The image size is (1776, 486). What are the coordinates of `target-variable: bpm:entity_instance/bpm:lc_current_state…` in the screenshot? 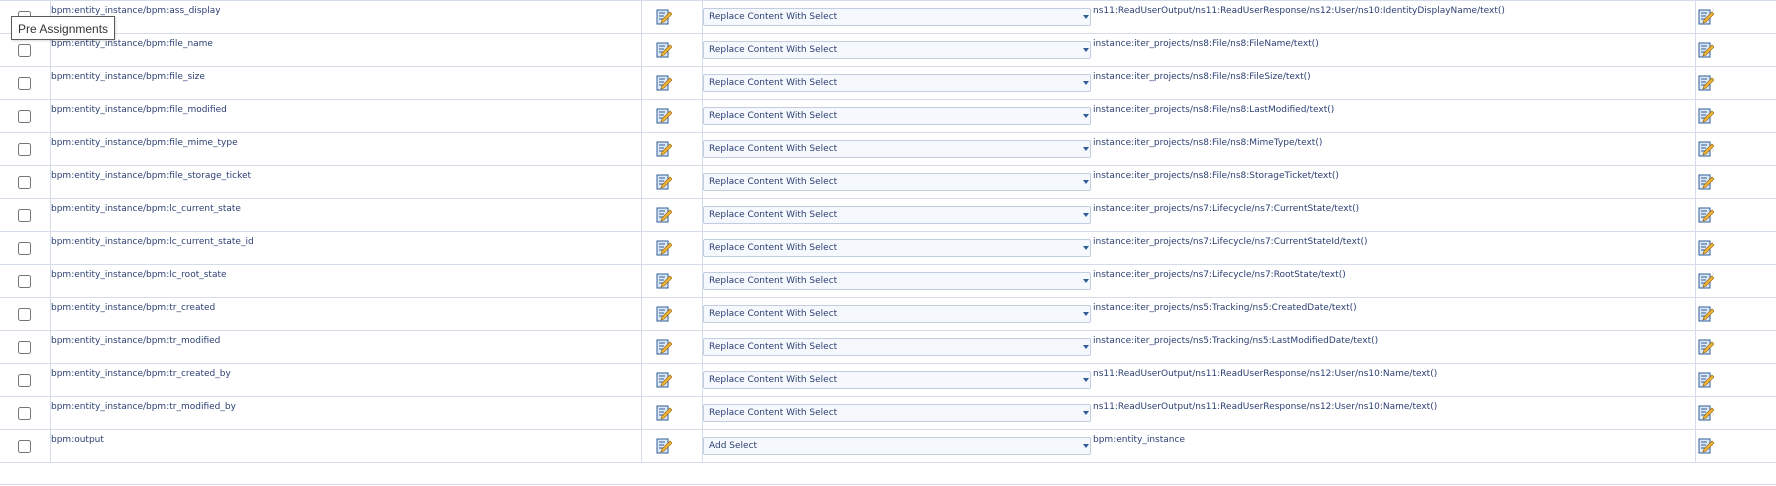 It's located at (152, 242).